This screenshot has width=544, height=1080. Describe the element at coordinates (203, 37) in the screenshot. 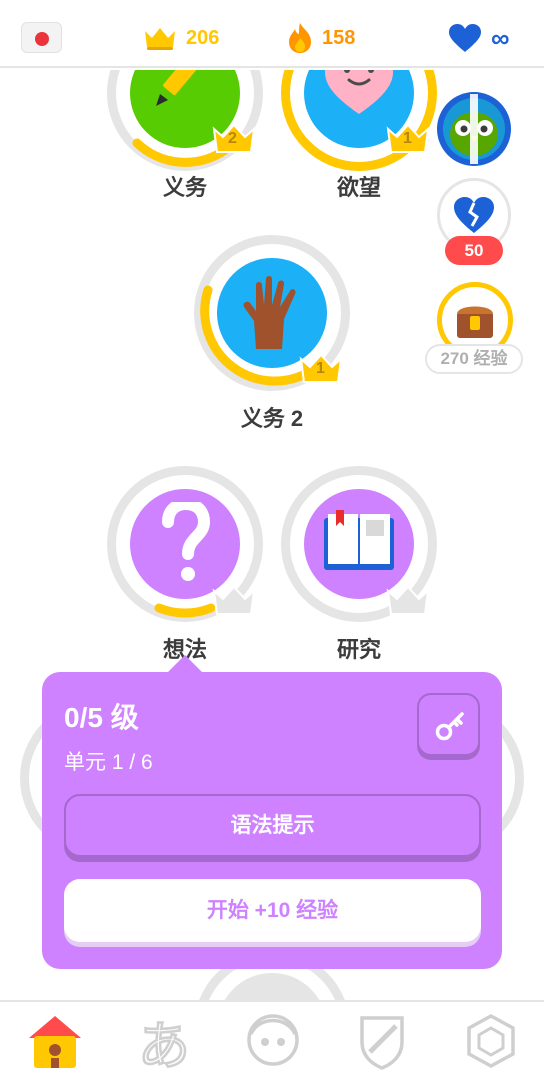

I see `crowns-count: 206` at that location.